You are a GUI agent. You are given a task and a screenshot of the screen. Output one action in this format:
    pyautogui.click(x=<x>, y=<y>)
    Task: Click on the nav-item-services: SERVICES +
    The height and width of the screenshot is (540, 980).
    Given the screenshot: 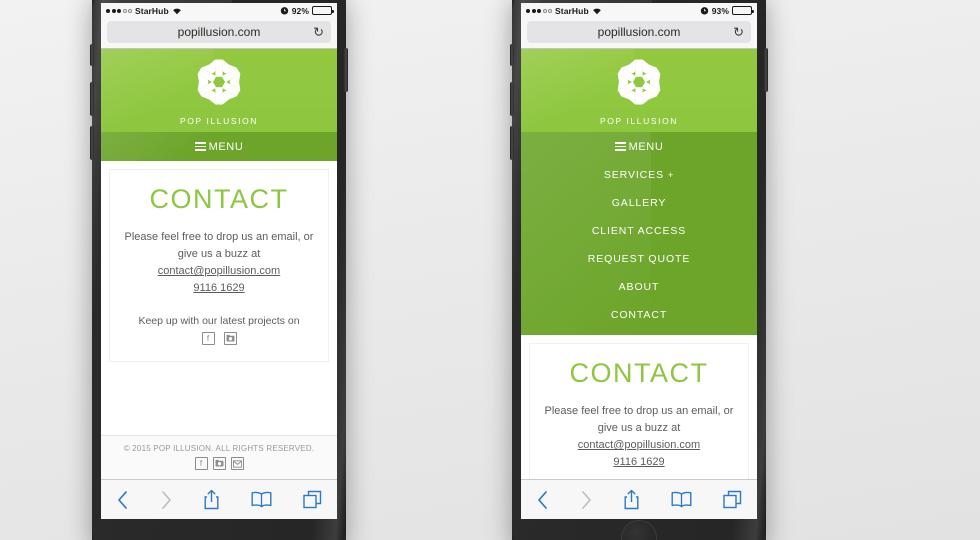 What is the action you would take?
    pyautogui.click(x=639, y=175)
    